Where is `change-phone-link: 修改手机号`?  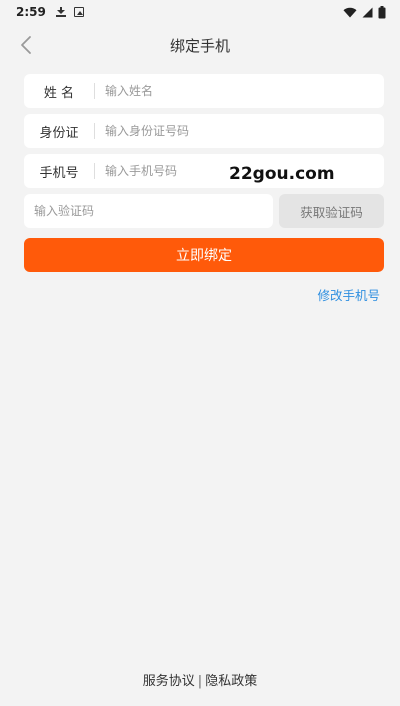
change-phone-link: 修改手机号 is located at coordinates (348, 294).